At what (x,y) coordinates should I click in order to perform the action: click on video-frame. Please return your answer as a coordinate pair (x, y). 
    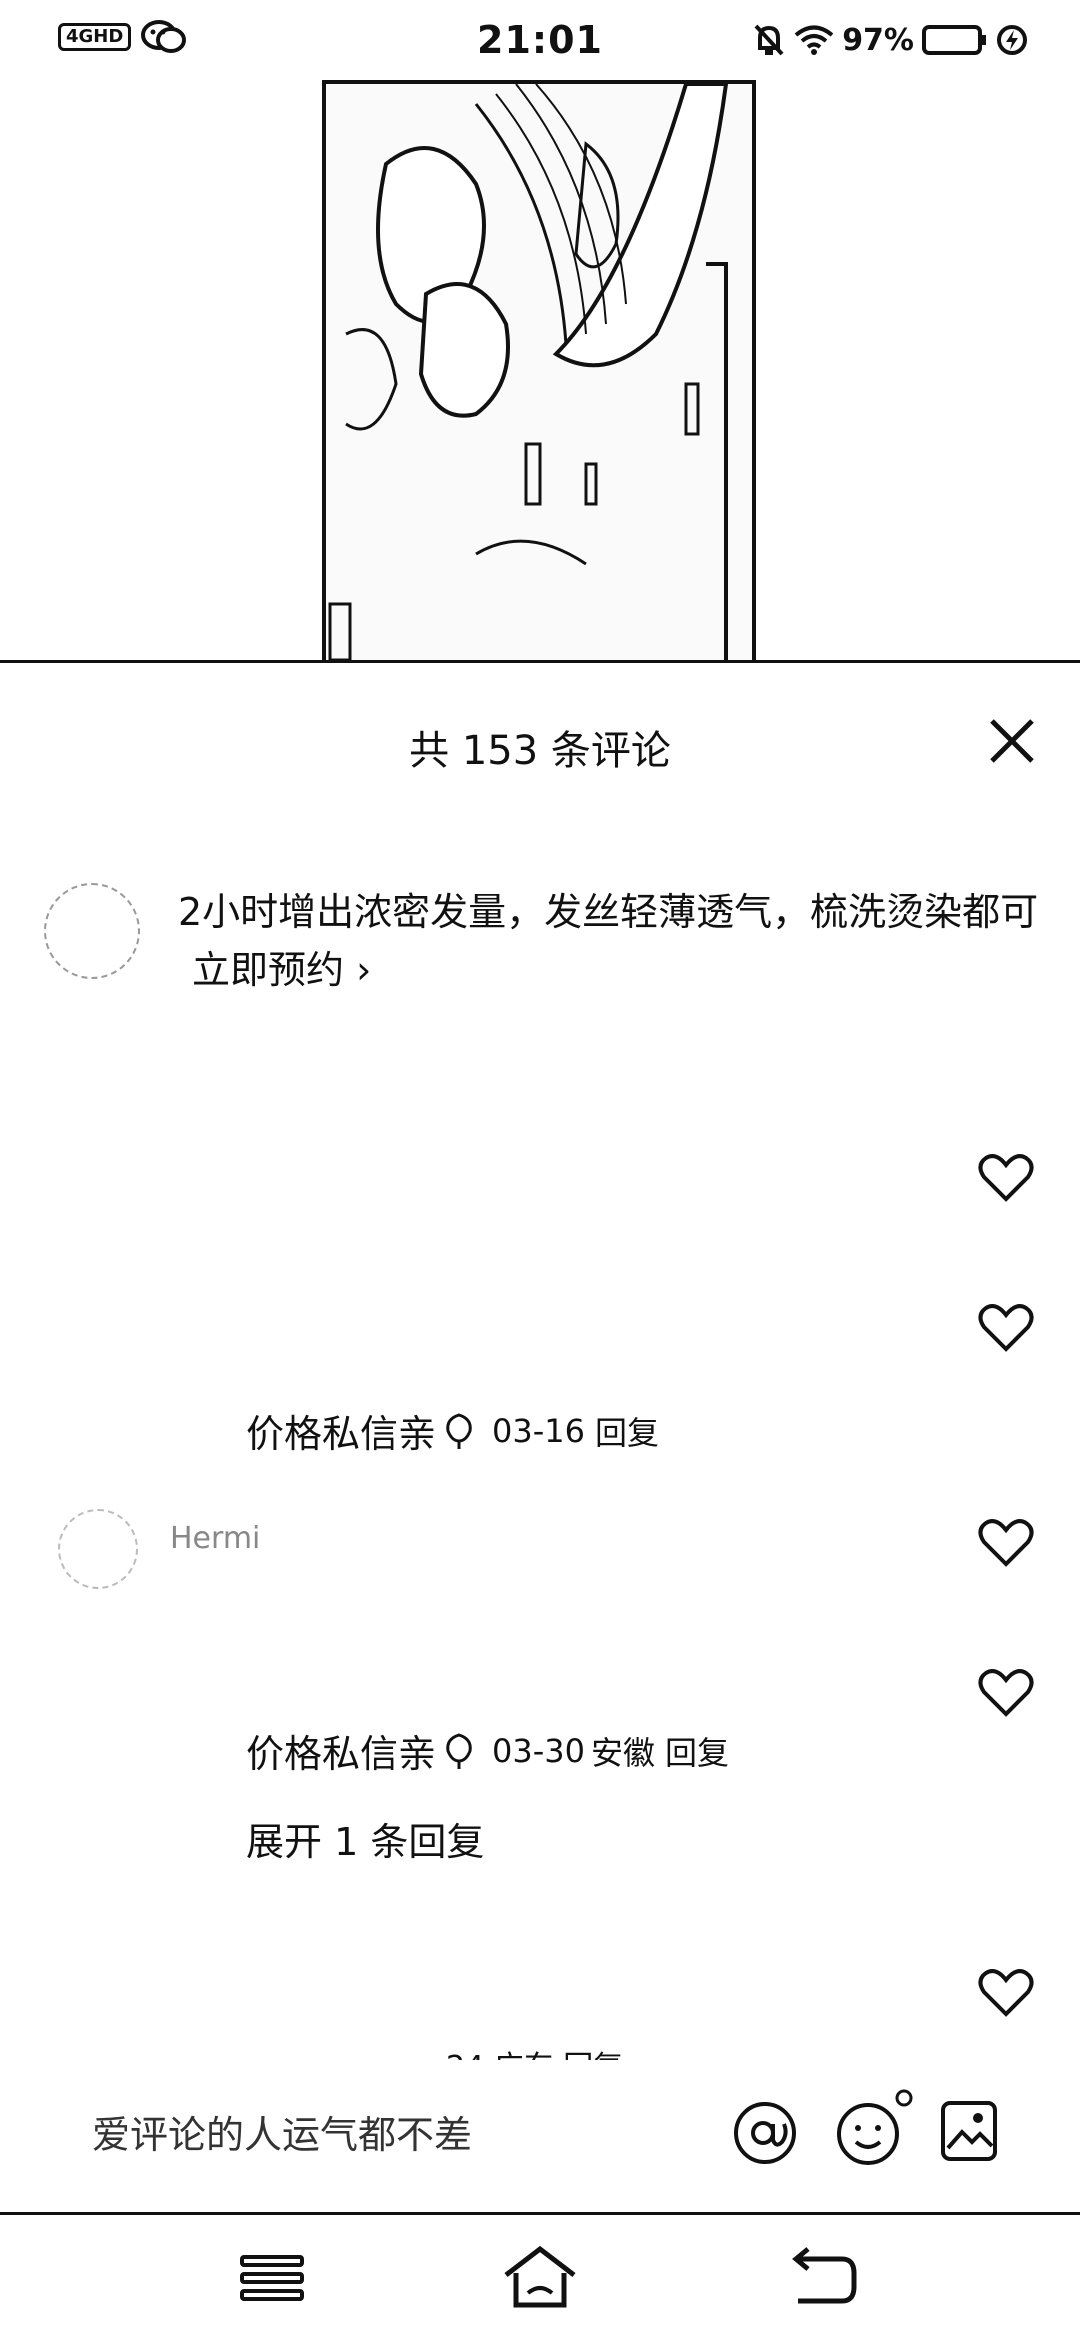
    Looking at the image, I should click on (539, 370).